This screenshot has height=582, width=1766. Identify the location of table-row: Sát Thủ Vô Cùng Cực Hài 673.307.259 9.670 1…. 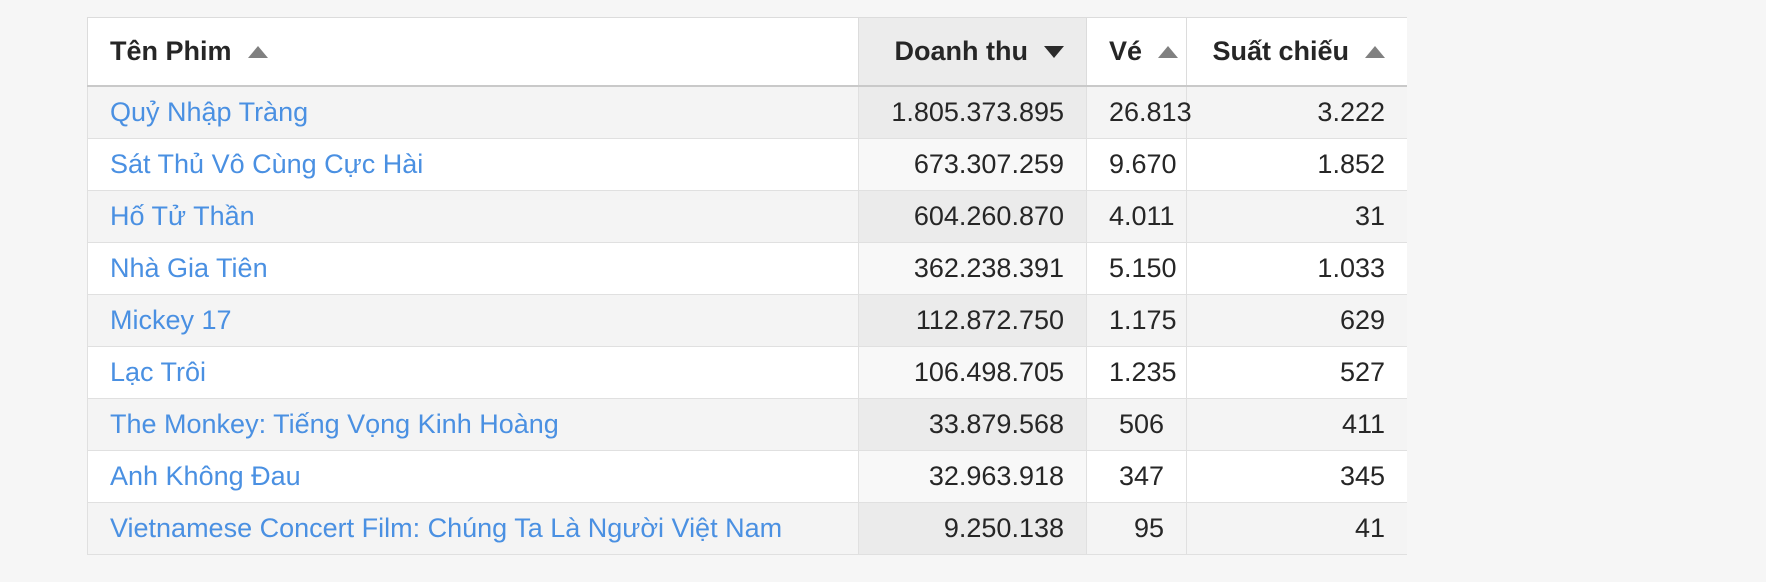
(747, 164).